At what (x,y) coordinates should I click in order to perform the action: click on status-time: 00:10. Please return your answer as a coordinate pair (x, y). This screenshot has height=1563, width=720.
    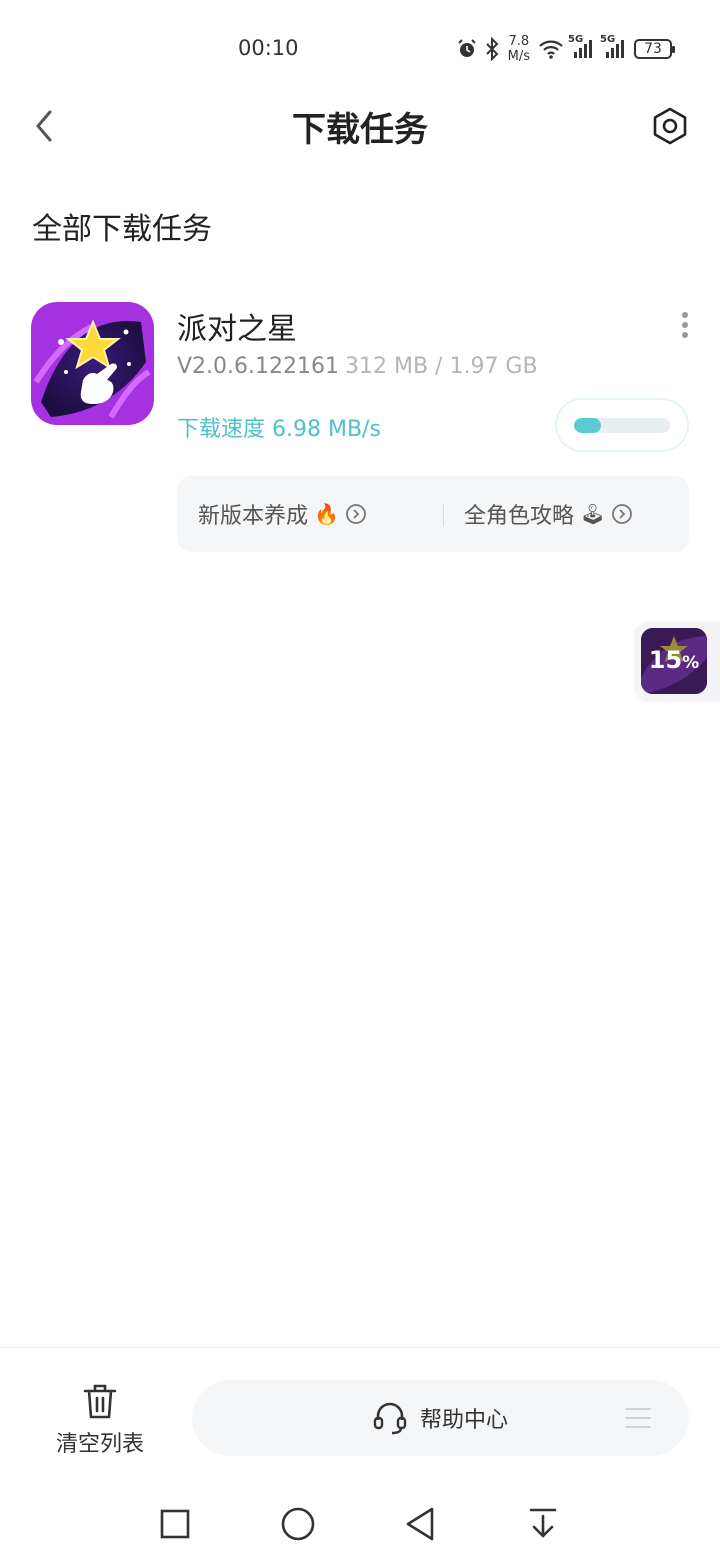
    Looking at the image, I should click on (268, 48).